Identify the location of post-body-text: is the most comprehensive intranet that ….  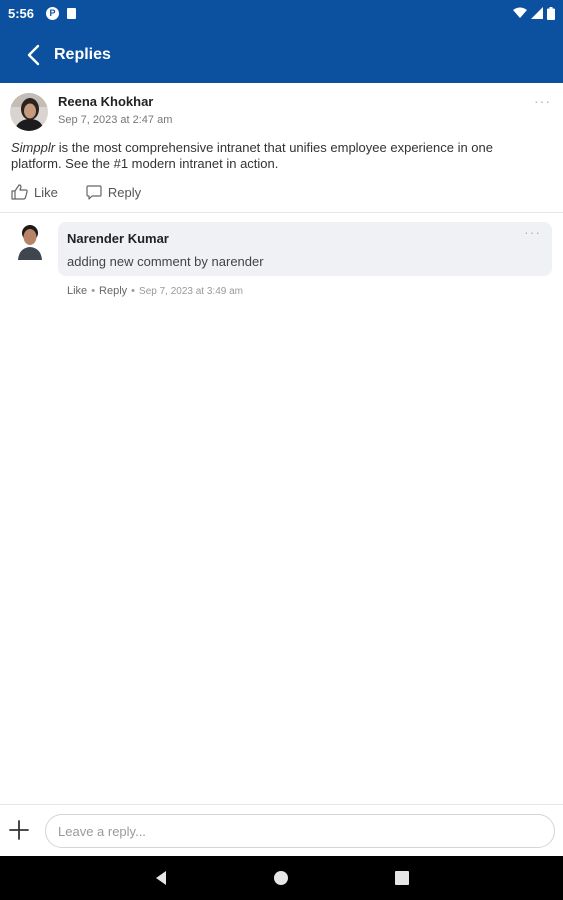
(252, 155).